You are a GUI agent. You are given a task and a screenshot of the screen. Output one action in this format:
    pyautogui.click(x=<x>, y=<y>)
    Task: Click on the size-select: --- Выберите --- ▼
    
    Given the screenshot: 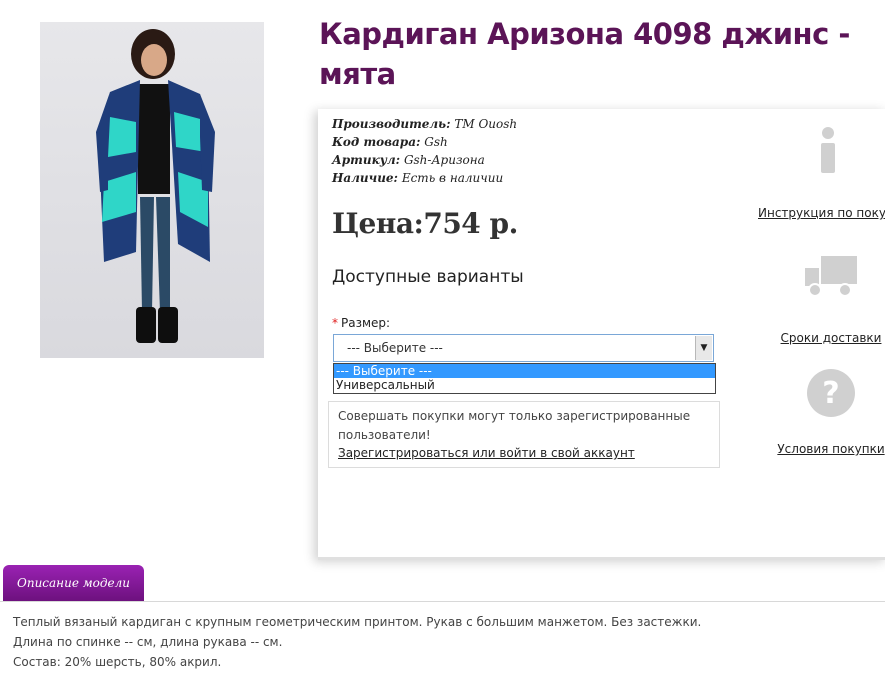 What is the action you would take?
    pyautogui.click(x=523, y=348)
    